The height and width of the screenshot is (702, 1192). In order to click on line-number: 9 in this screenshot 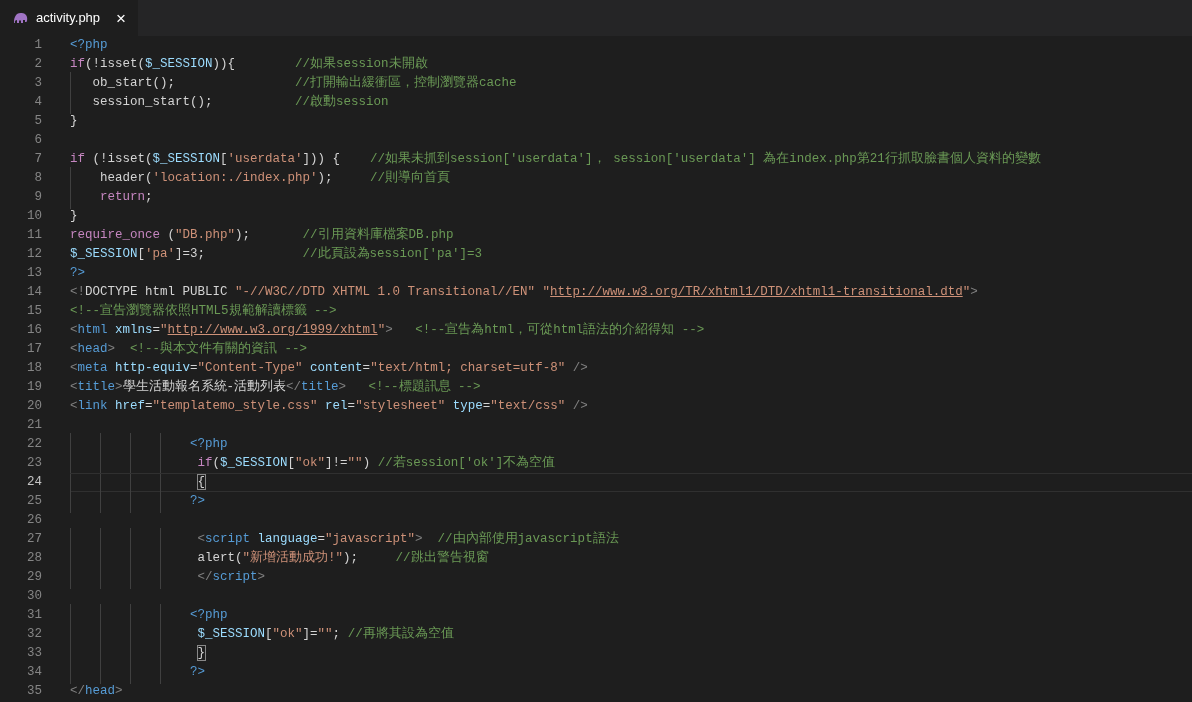, I will do `click(37, 198)`.